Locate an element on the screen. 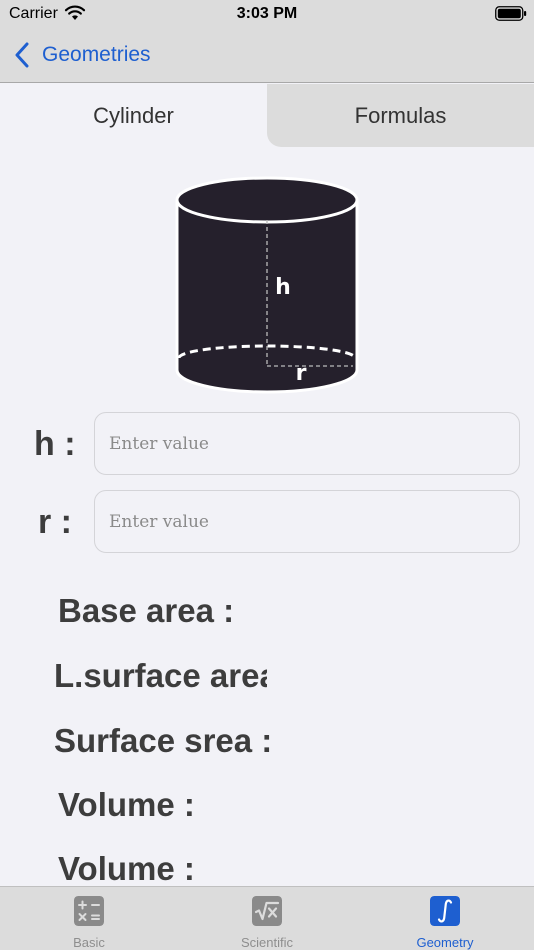 The width and height of the screenshot is (534, 950). battery-icon is located at coordinates (511, 13).